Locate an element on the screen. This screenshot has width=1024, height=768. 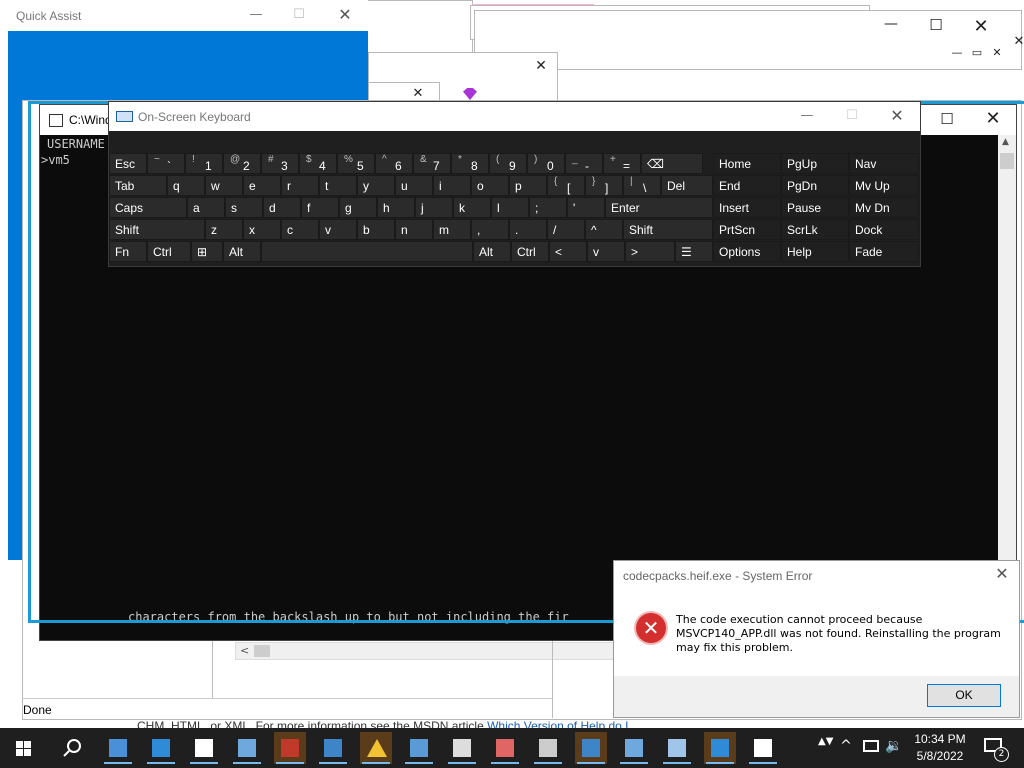
key-arrow-right: > is located at coordinates (650, 251).